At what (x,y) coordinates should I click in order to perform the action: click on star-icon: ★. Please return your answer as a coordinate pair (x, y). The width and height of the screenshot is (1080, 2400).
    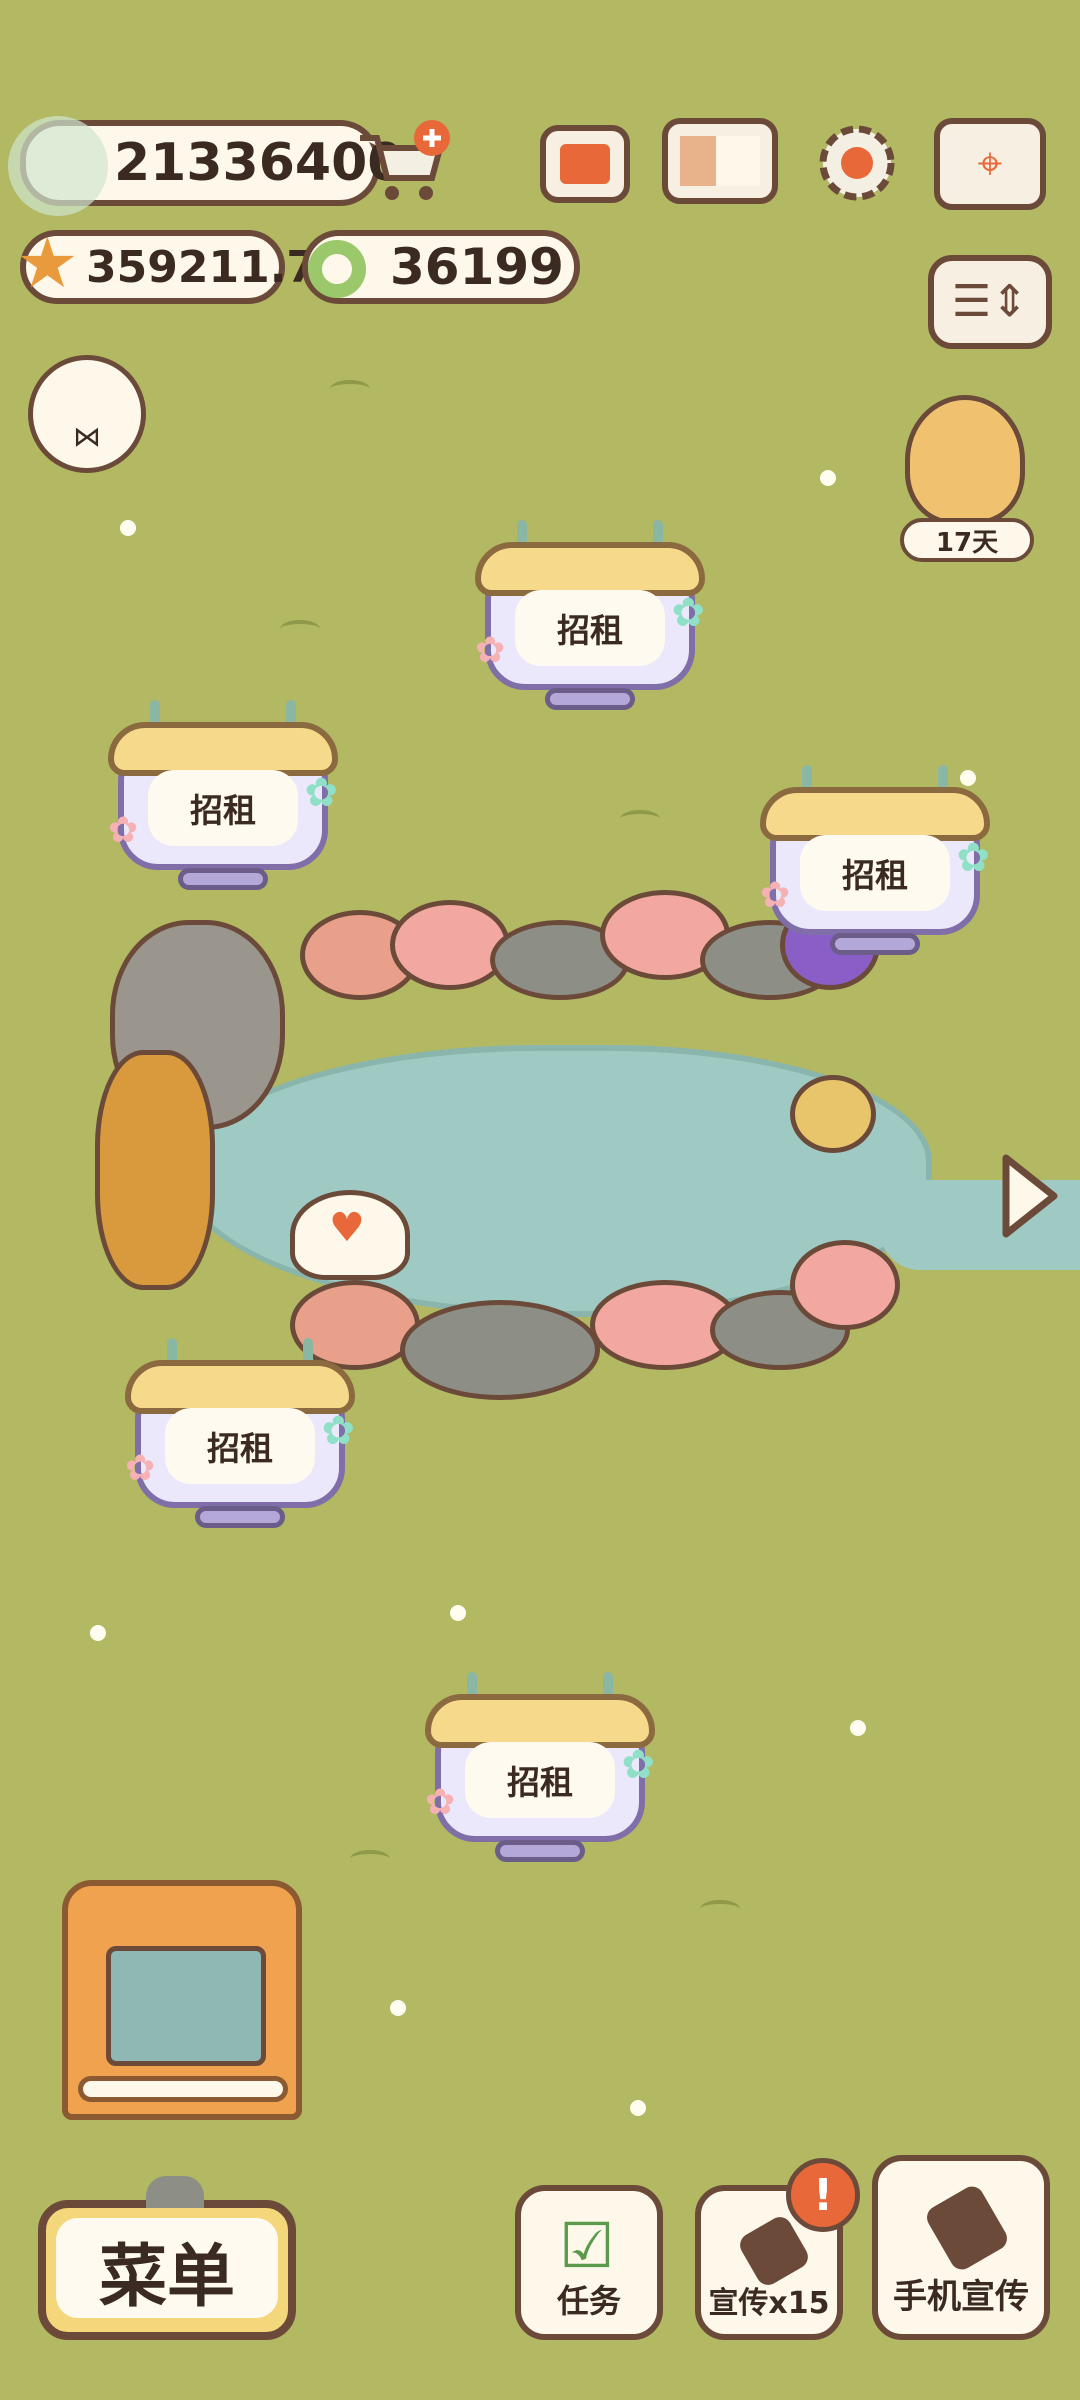
    Looking at the image, I should click on (47, 263).